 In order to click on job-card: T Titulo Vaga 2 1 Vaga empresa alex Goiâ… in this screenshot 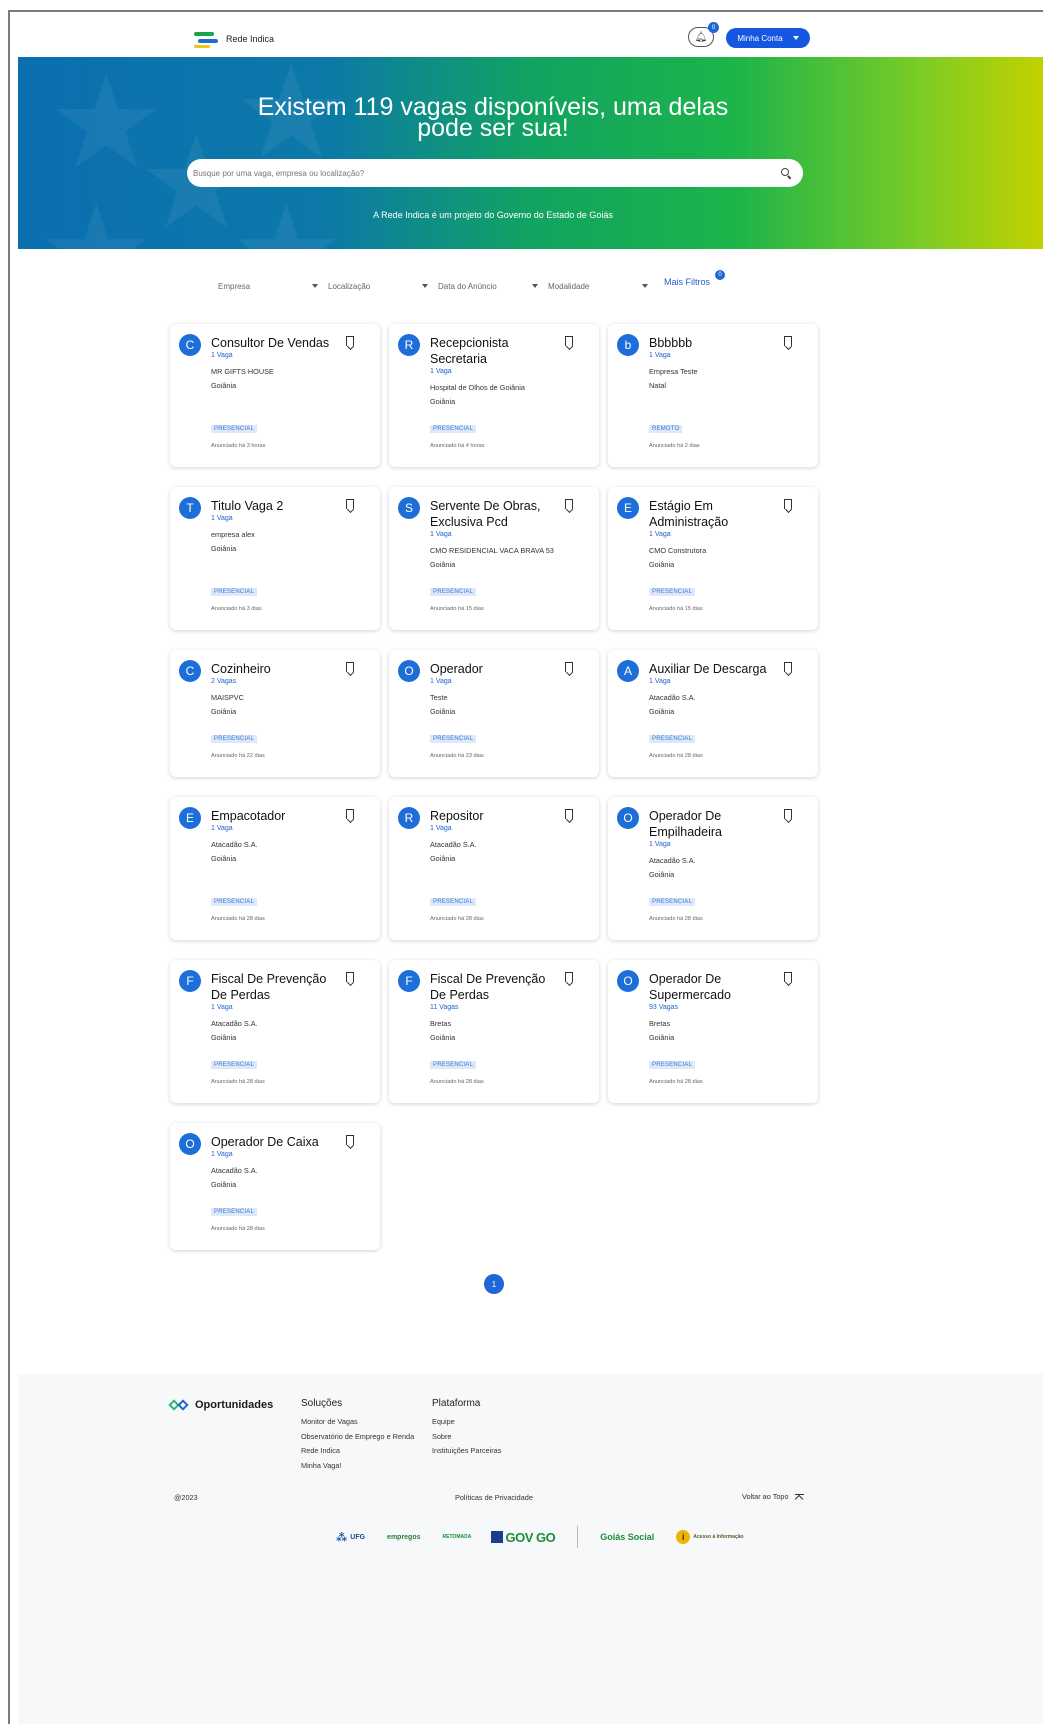, I will do `click(275, 558)`.